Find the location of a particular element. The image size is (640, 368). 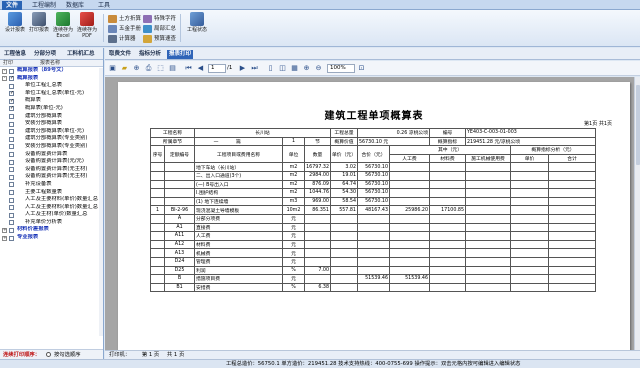

tab-index-analysis: 指标分析 is located at coordinates (150, 54).